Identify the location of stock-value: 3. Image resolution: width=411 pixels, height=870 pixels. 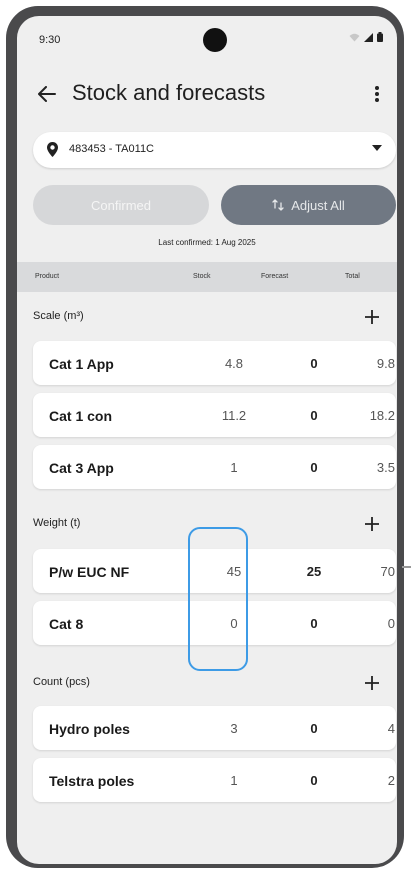
(234, 728).